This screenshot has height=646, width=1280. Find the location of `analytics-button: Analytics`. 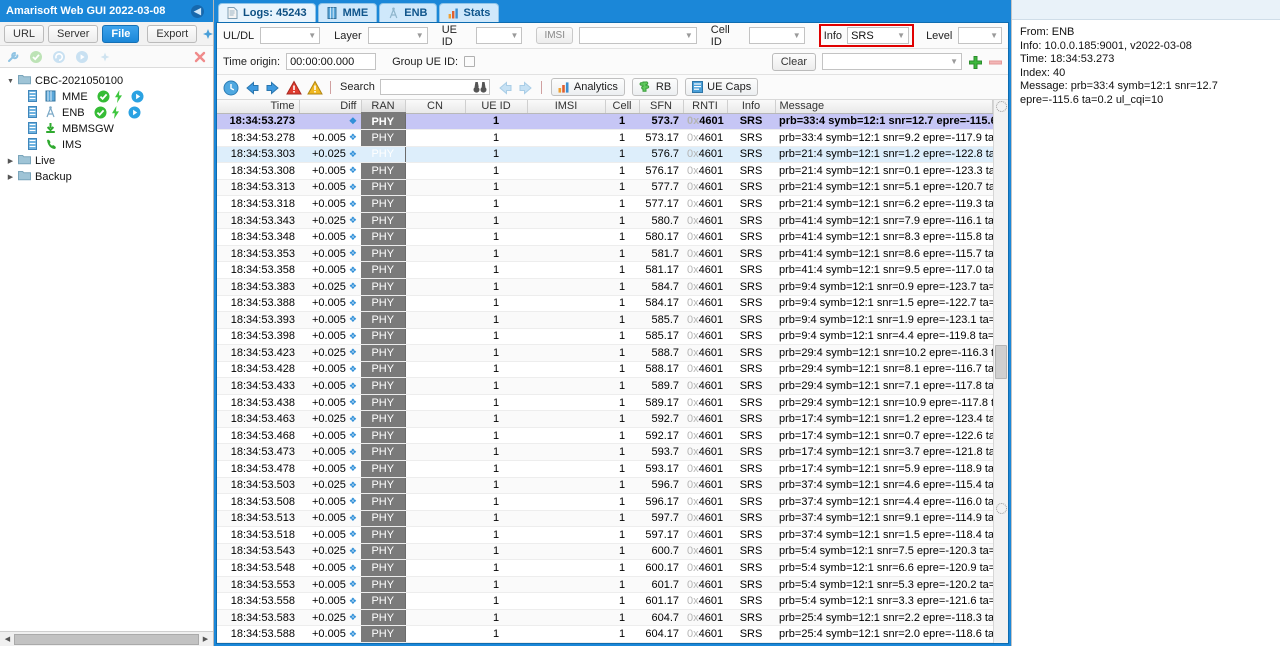

analytics-button: Analytics is located at coordinates (587, 87).